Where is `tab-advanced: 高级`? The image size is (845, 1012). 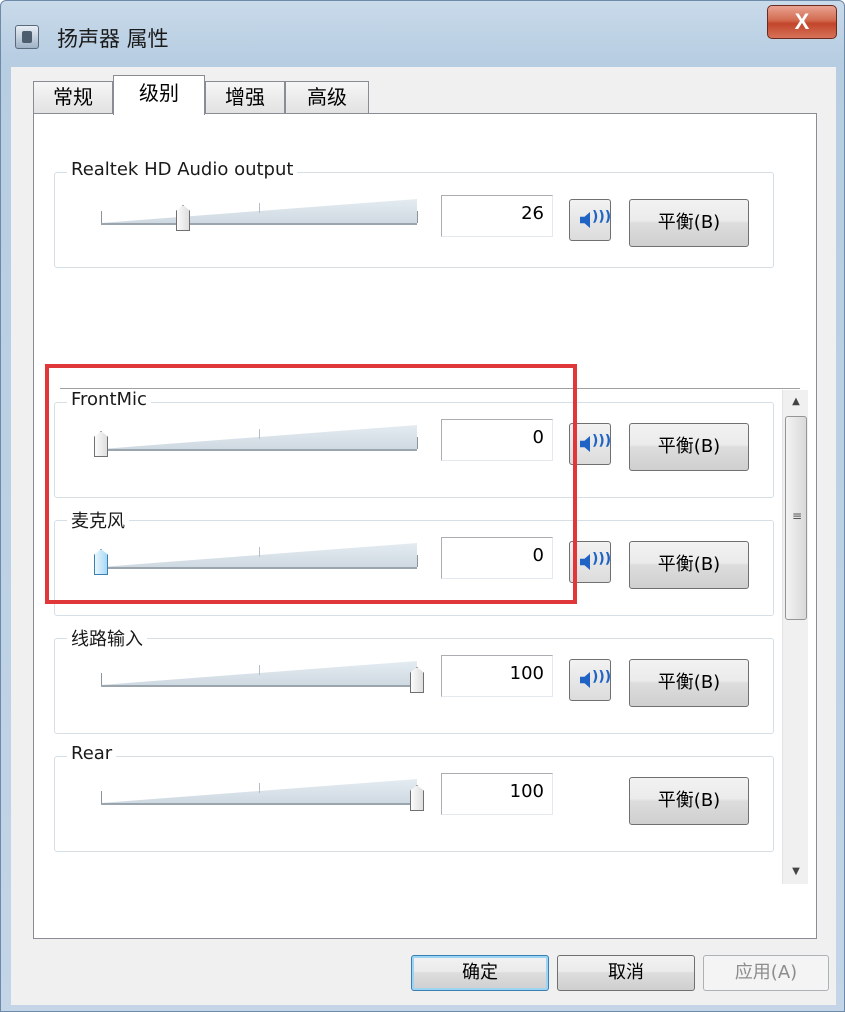
tab-advanced: 高级 is located at coordinates (327, 97).